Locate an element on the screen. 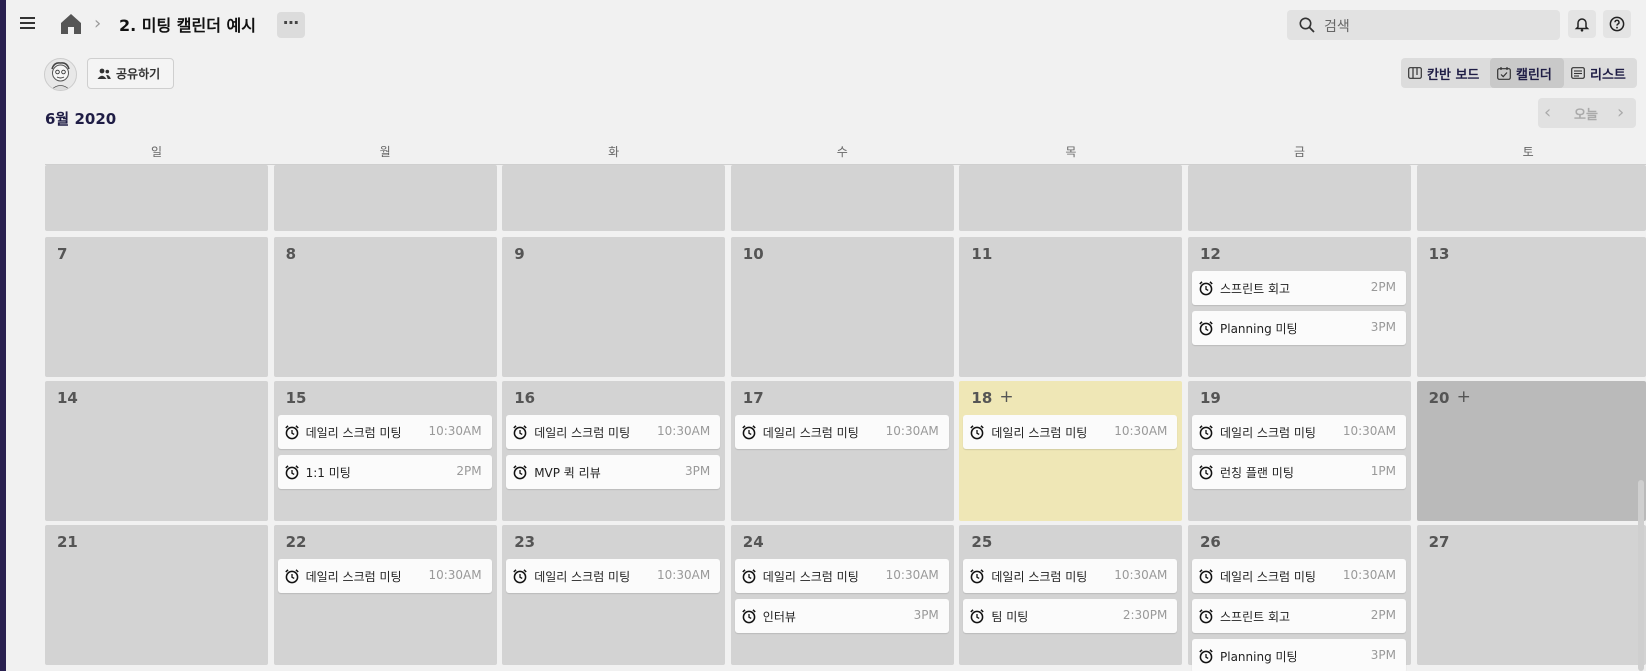 This screenshot has width=1646, height=671. calendar-day-cell: 24 데일리 스크럼 미팅 10:30AM 인터뷰 3PM is located at coordinates (842, 595).